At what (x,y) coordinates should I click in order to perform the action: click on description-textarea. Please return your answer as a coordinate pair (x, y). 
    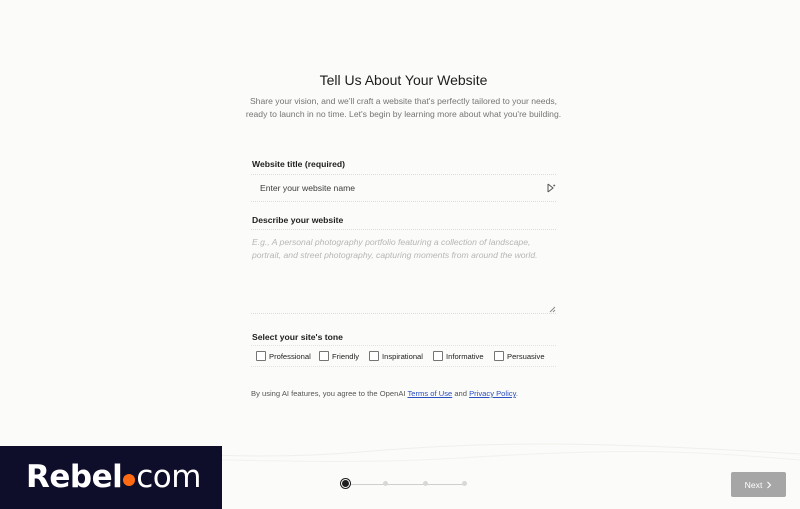
    Looking at the image, I should click on (403, 271).